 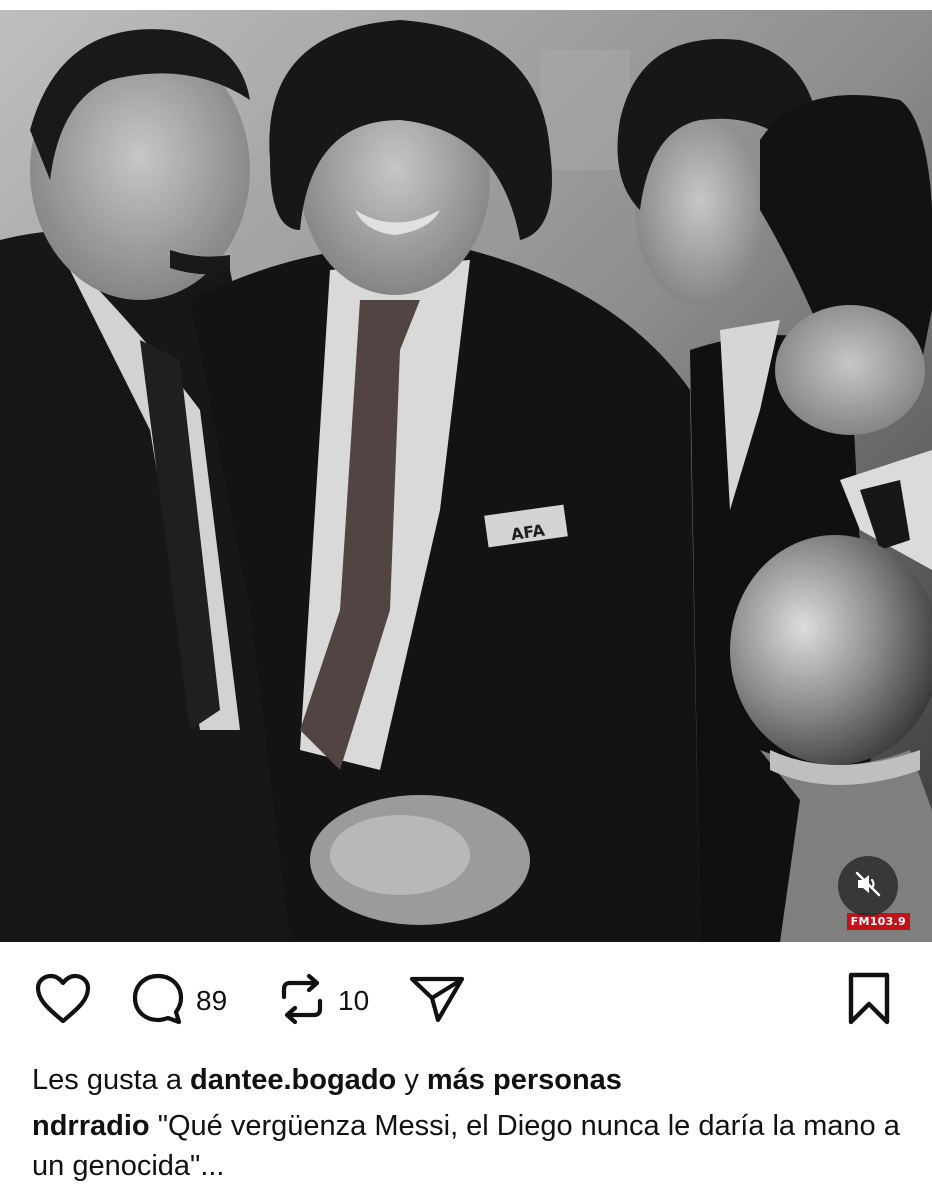 I want to click on repost-button: 10, so click(x=322, y=1001).